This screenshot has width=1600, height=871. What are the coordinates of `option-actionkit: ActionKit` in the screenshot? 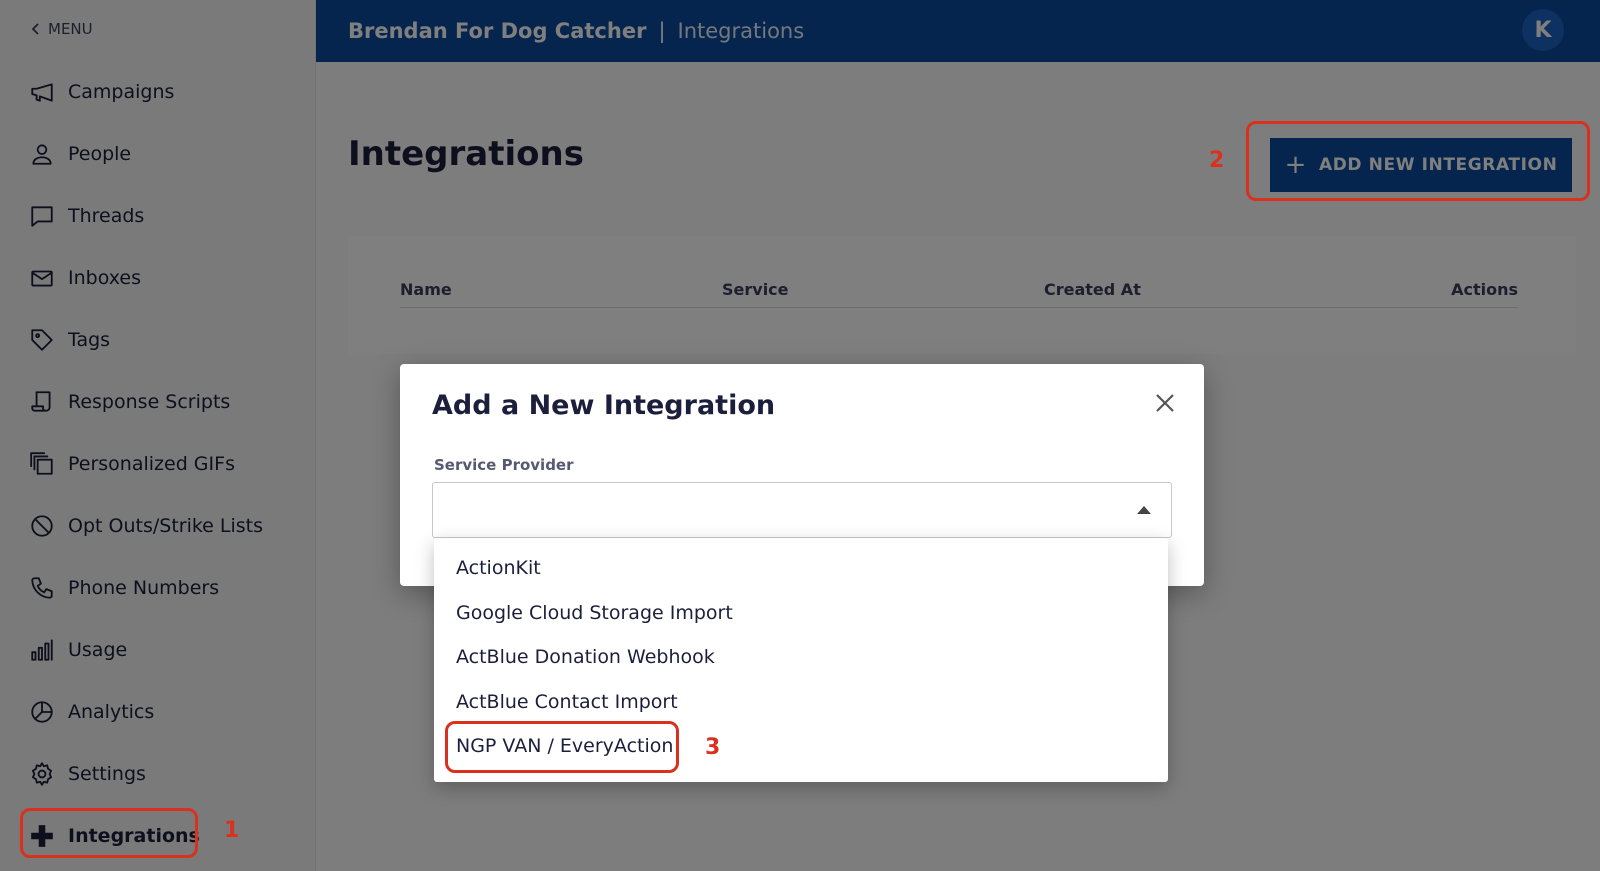 It's located at (801, 568).